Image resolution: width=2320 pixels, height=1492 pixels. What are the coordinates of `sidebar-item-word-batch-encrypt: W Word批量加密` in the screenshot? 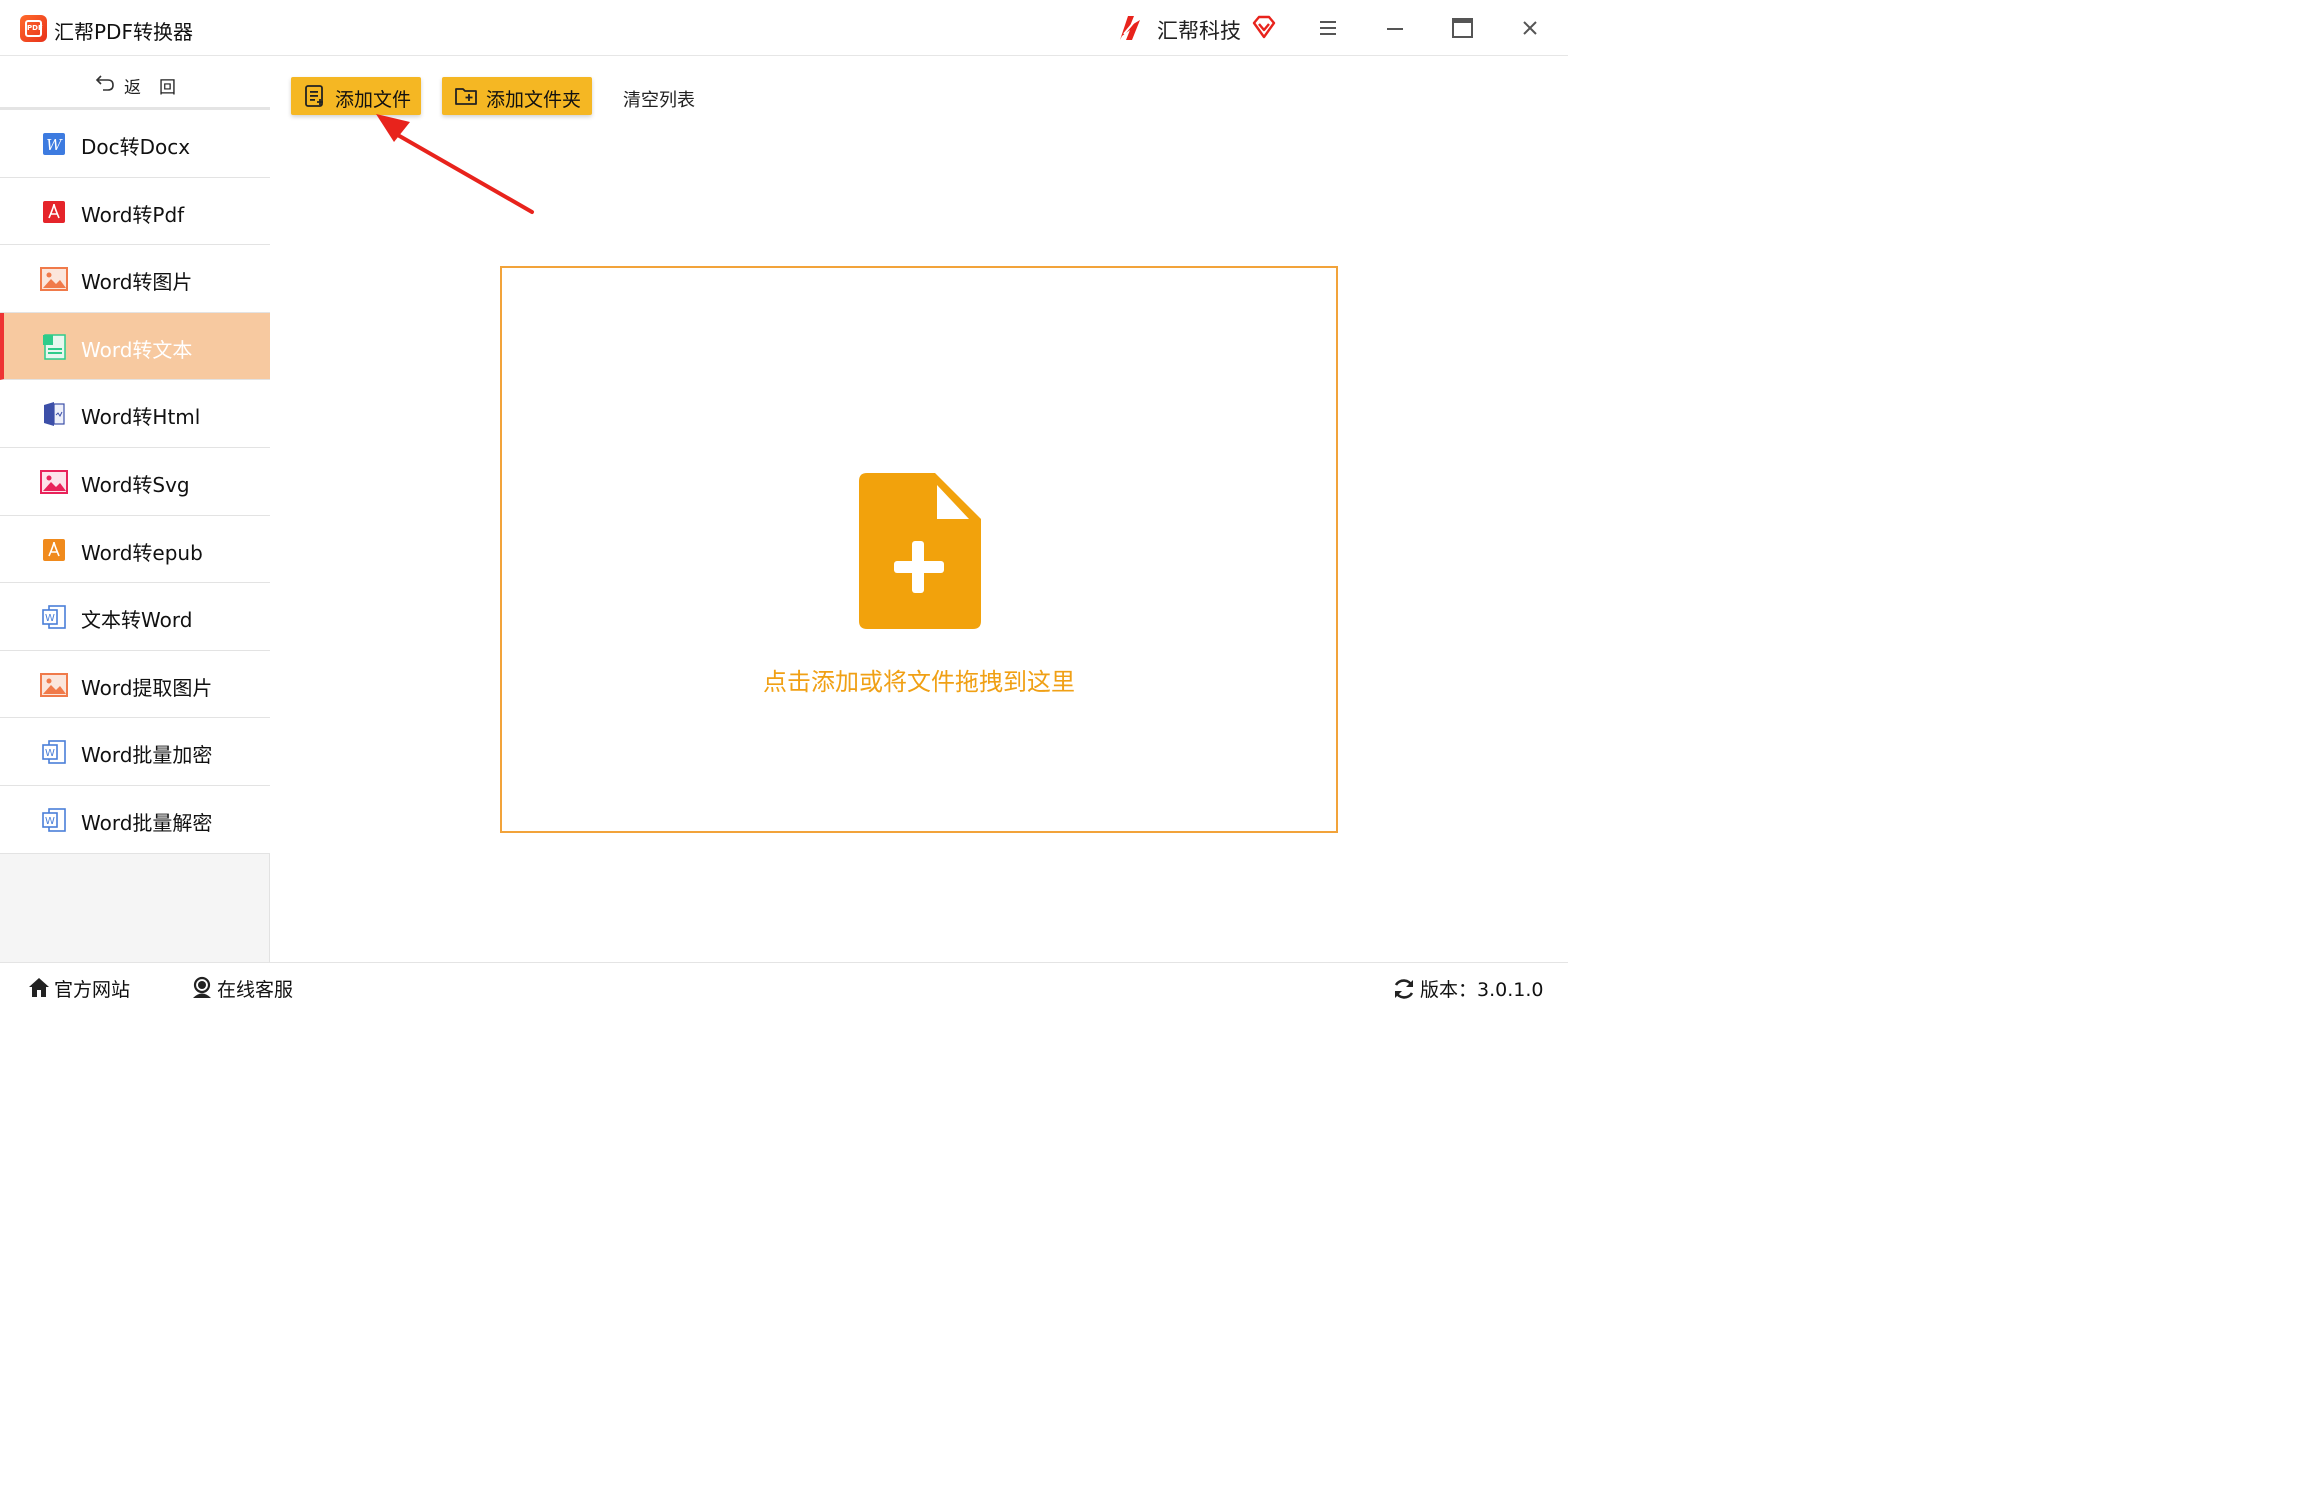 It's located at (135, 752).